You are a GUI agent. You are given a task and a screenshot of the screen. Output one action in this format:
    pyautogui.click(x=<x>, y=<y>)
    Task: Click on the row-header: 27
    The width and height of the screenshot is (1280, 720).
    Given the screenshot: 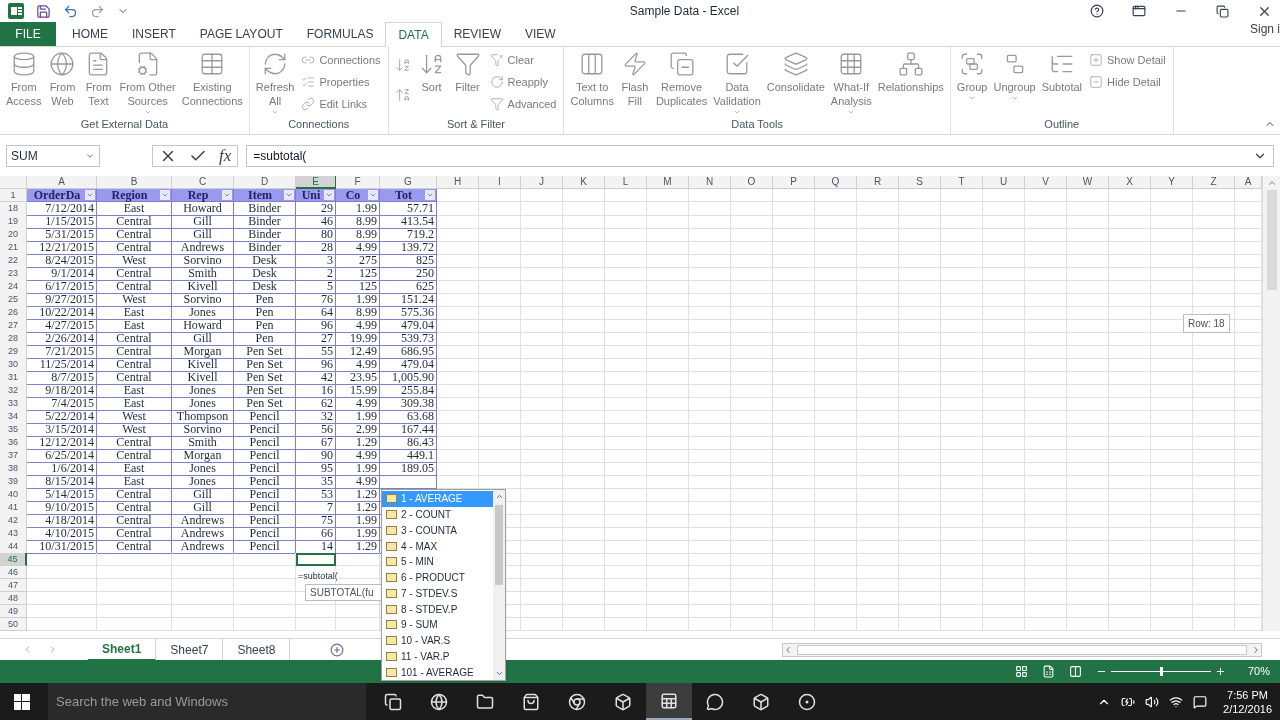 What is the action you would take?
    pyautogui.click(x=13, y=326)
    